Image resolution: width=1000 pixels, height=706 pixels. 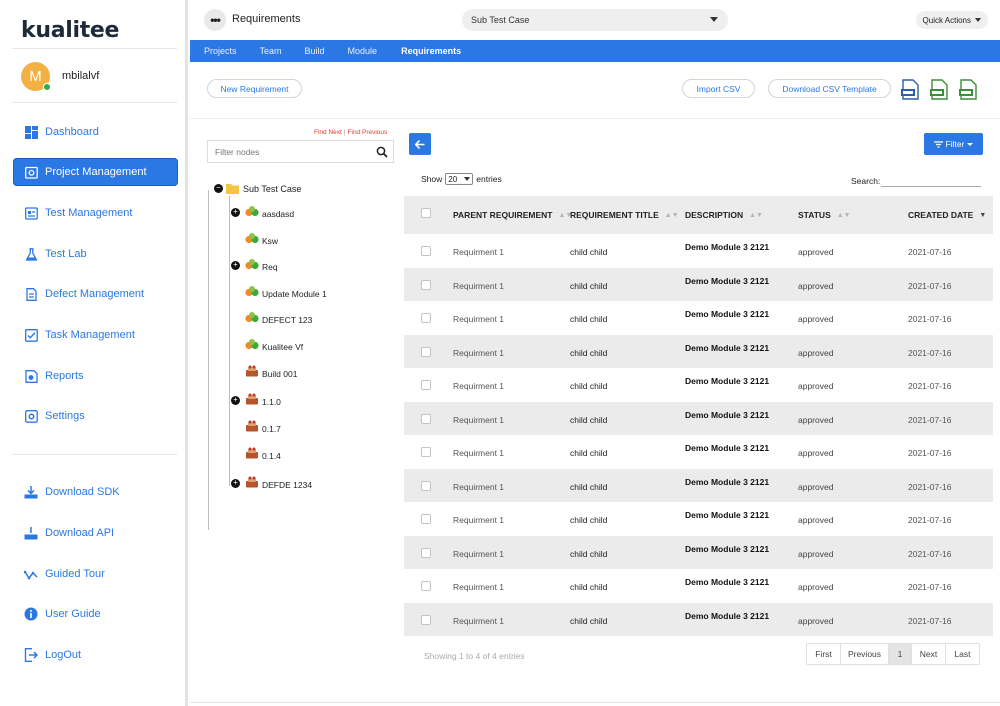 What do you see at coordinates (263, 400) in the screenshot?
I see `tree-node: 1.1.0` at bounding box center [263, 400].